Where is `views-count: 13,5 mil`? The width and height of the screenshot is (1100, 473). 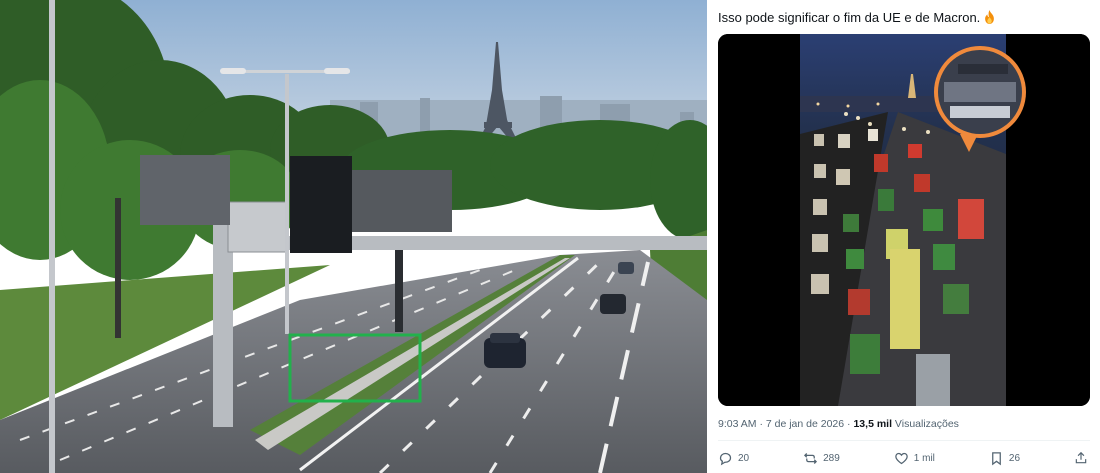
views-count: 13,5 mil is located at coordinates (872, 424).